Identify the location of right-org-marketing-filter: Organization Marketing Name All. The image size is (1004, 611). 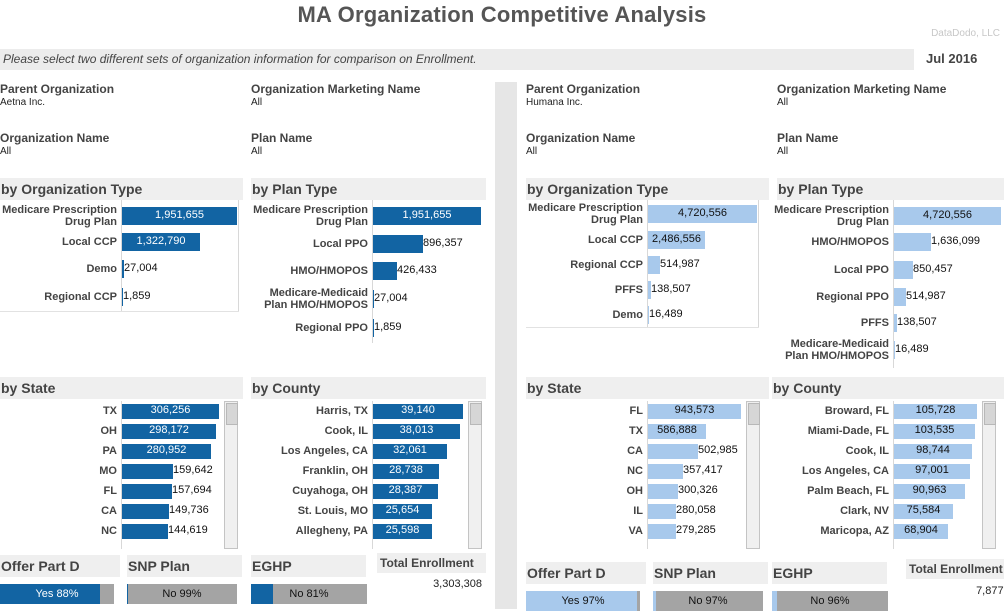
(861, 95).